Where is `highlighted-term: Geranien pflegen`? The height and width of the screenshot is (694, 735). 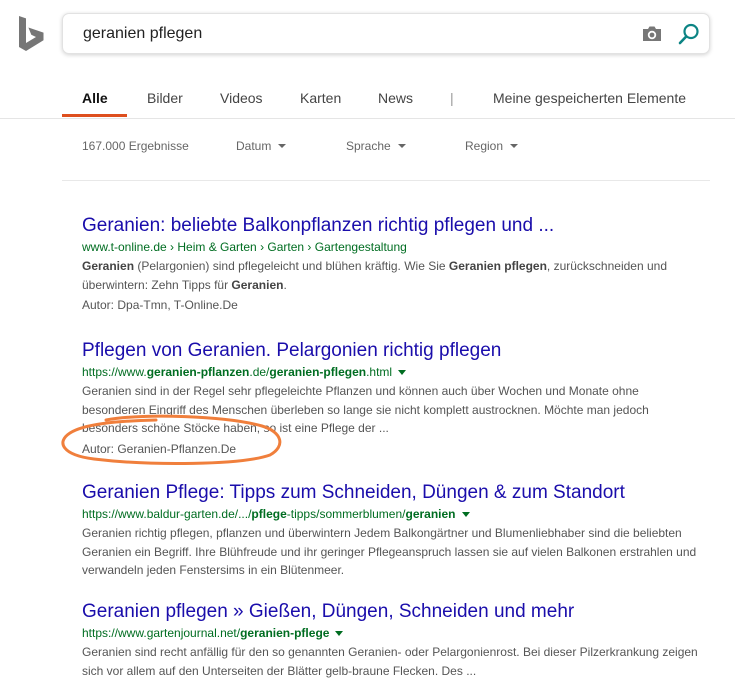
highlighted-term: Geranien pflegen is located at coordinates (497, 266).